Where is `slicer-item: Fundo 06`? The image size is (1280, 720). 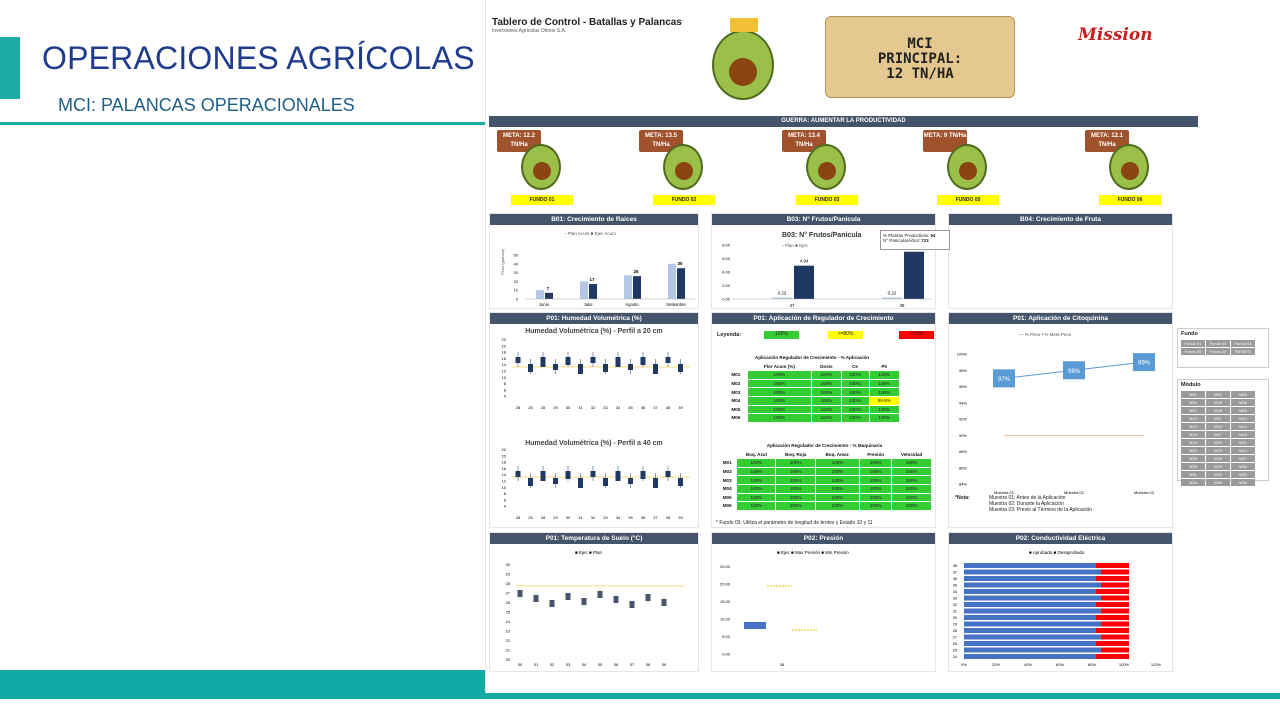 slicer-item: Fundo 06 is located at coordinates (1218, 351).